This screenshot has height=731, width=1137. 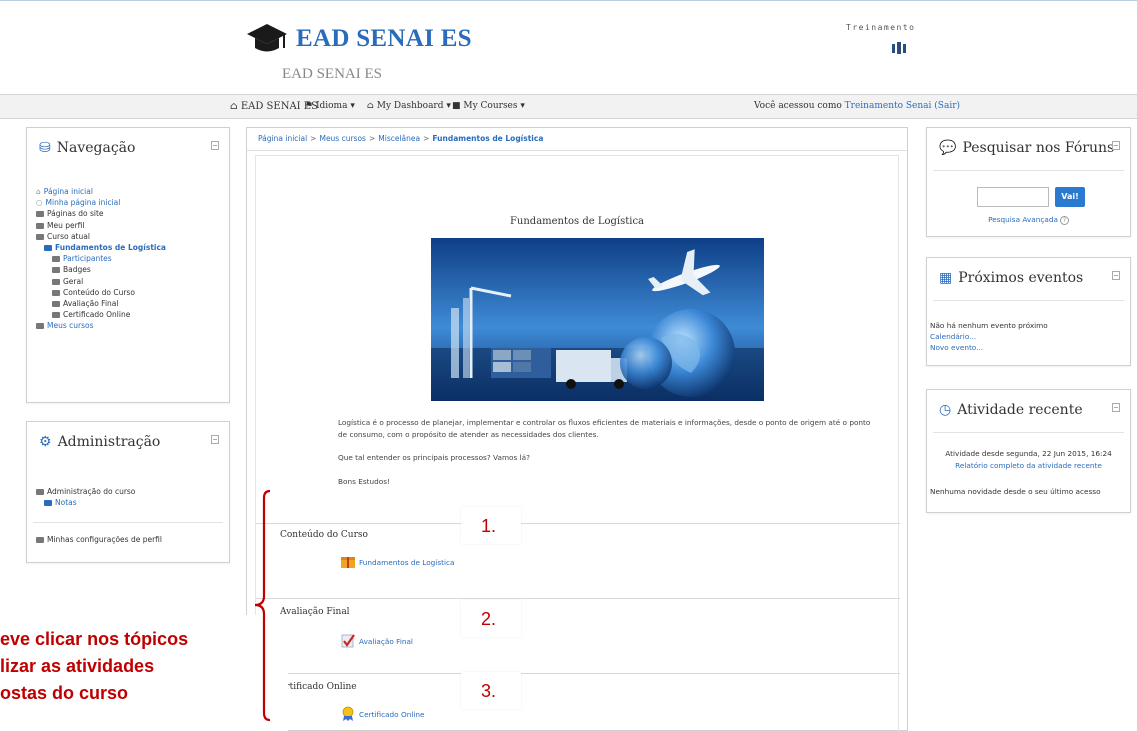 What do you see at coordinates (947, 106) in the screenshot?
I see `logout-link: (Sair)` at bounding box center [947, 106].